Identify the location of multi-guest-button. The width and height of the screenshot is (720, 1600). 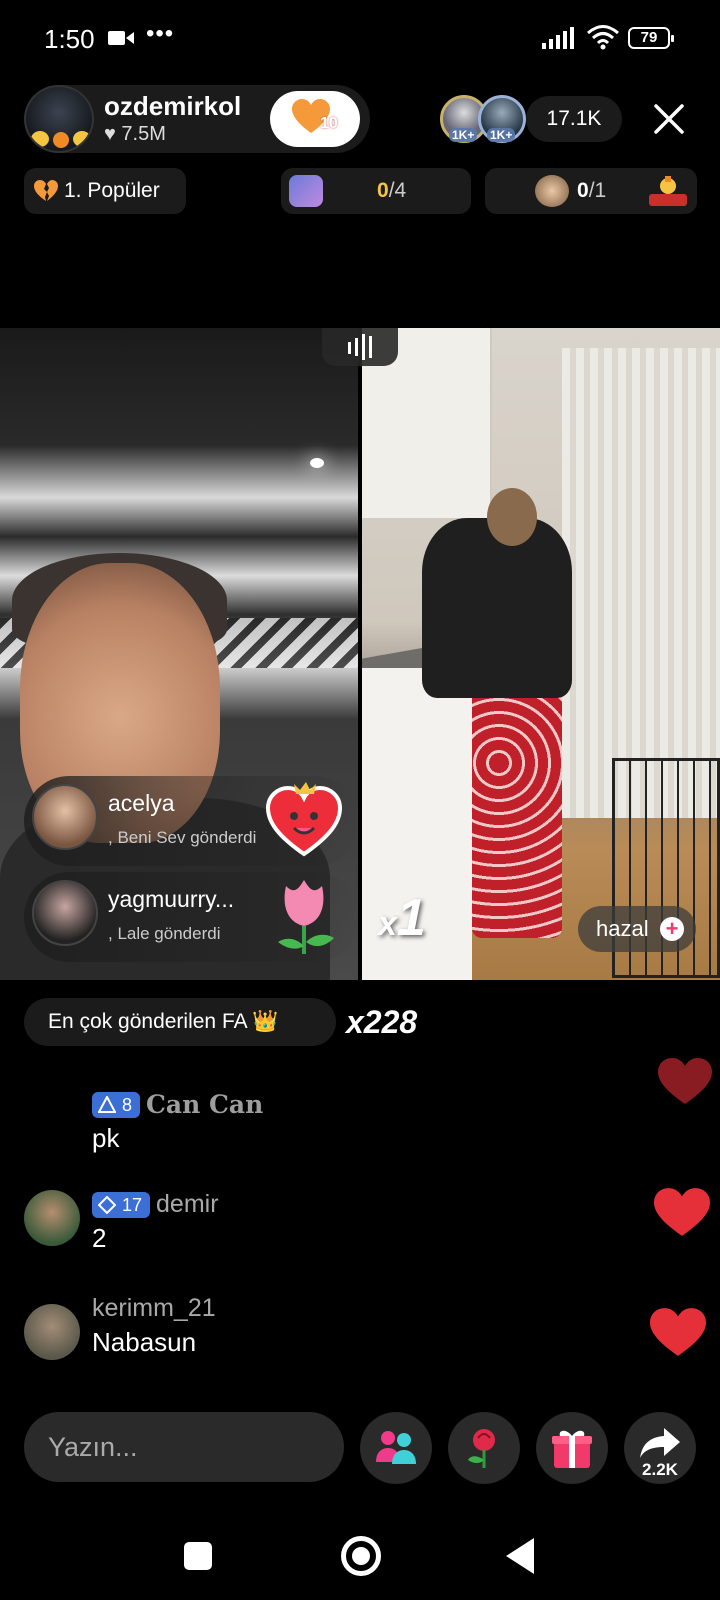
(396, 1448).